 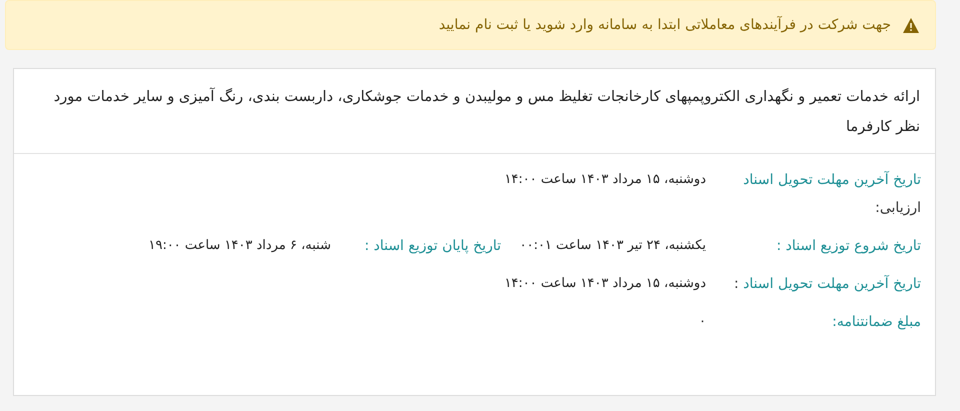 I want to click on field-value: ۰, so click(x=702, y=322).